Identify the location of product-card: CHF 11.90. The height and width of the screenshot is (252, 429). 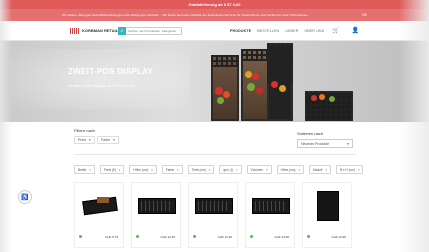
(213, 215).